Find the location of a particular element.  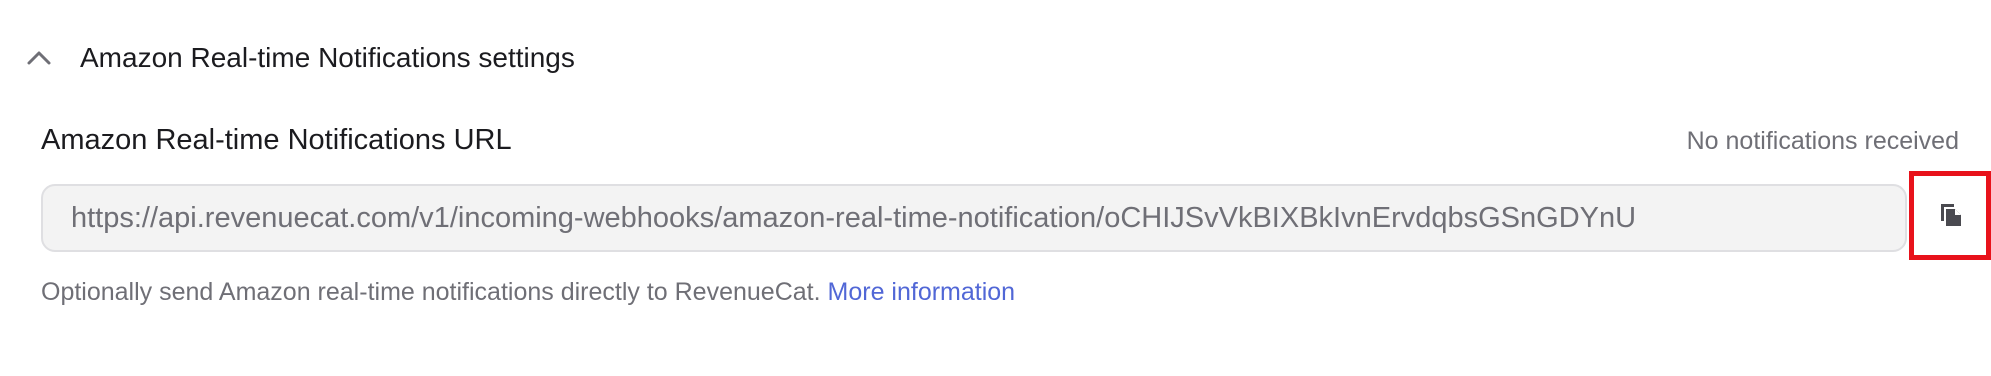

more-information-link: More information is located at coordinates (922, 292).